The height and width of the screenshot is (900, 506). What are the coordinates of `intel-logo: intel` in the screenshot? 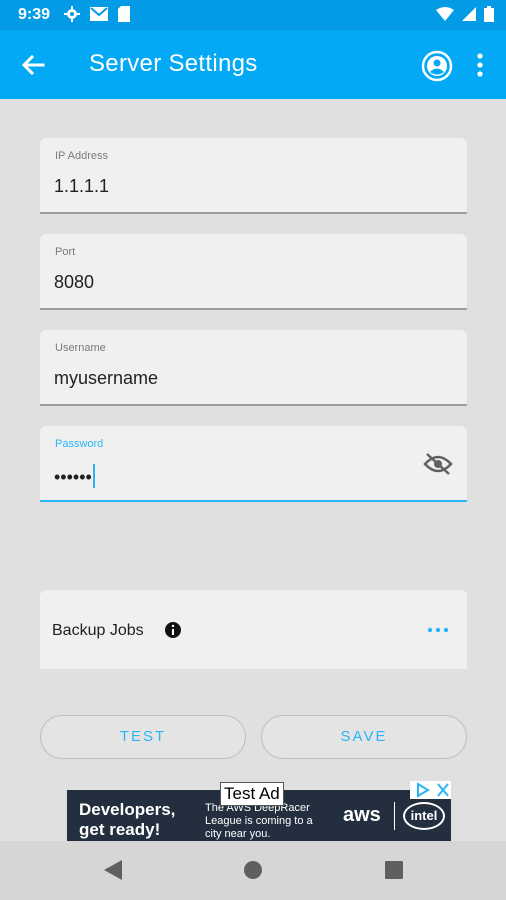 It's located at (424, 816).